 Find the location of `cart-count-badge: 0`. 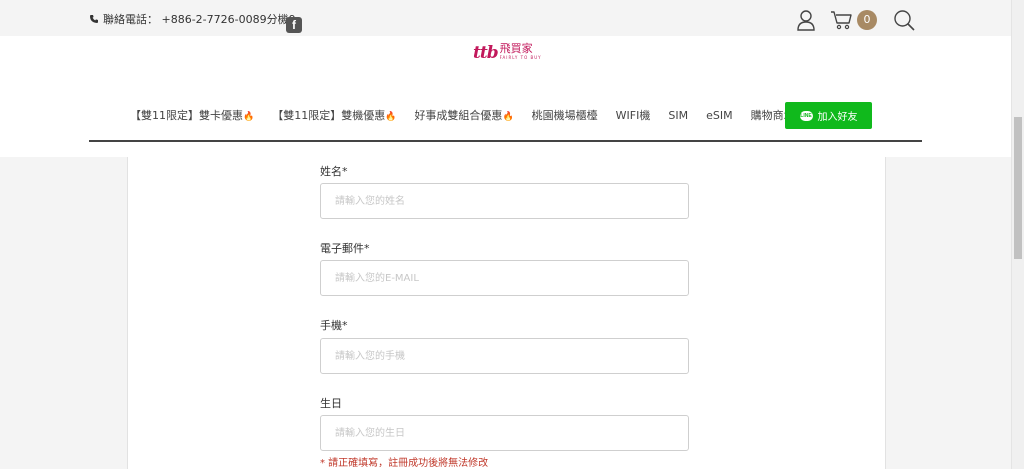

cart-count-badge: 0 is located at coordinates (867, 20).